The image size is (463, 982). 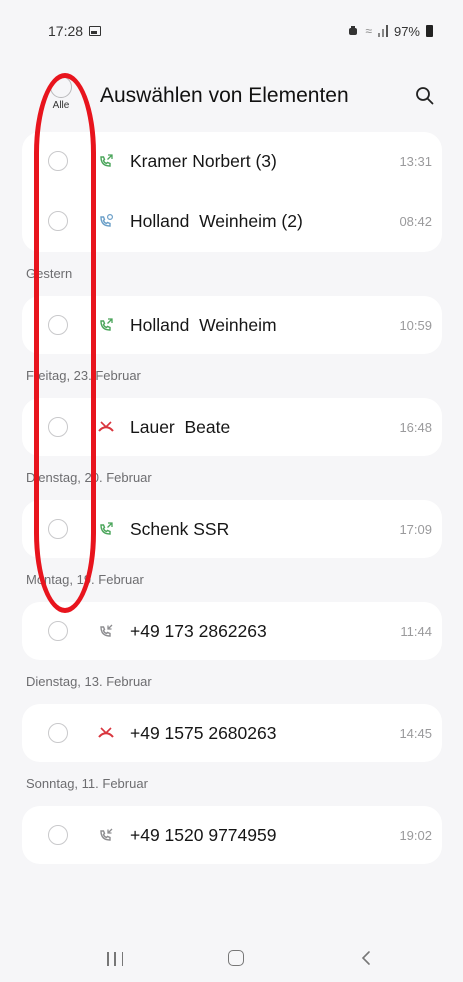 I want to click on navigation-bar, so click(x=231, y=960).